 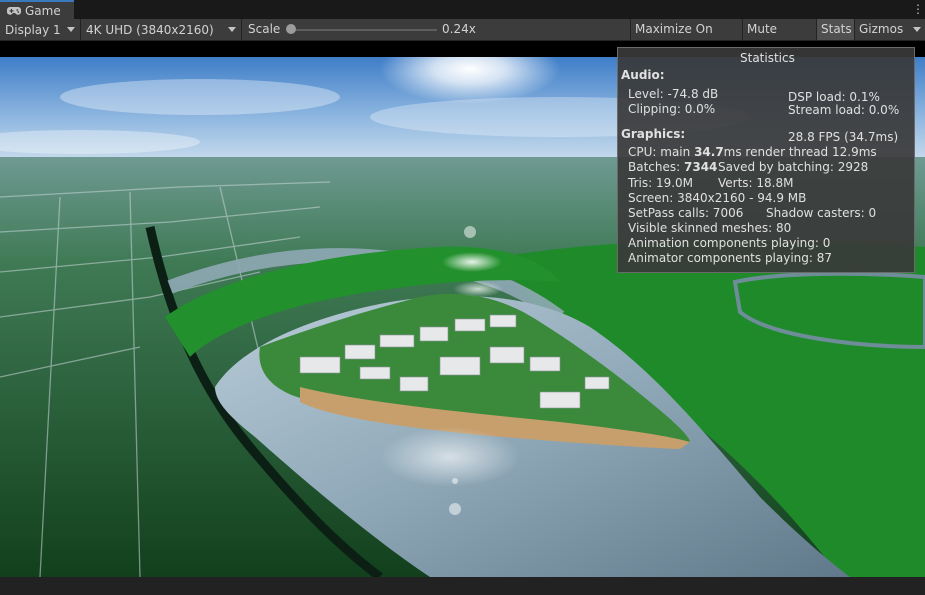 I want to click on cpu-main-value: 34.7, so click(x=709, y=152).